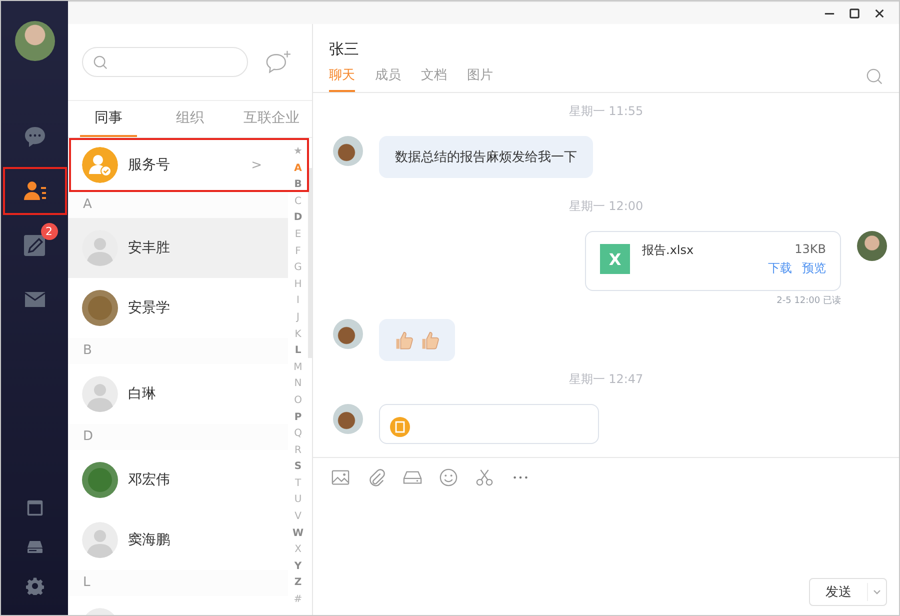 The image size is (900, 616). What do you see at coordinates (854, 13) in the screenshot?
I see `maximize-icon` at bounding box center [854, 13].